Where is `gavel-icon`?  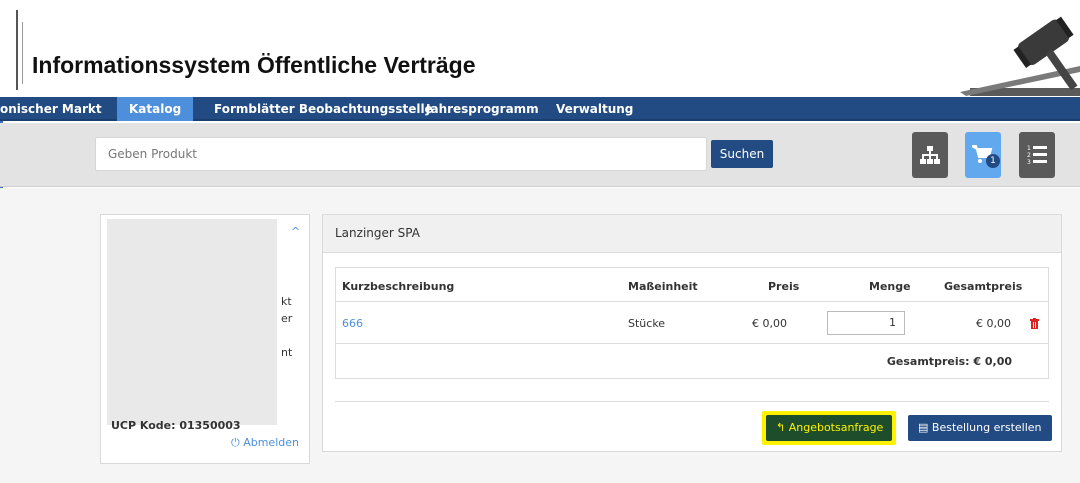 gavel-icon is located at coordinates (1020, 56).